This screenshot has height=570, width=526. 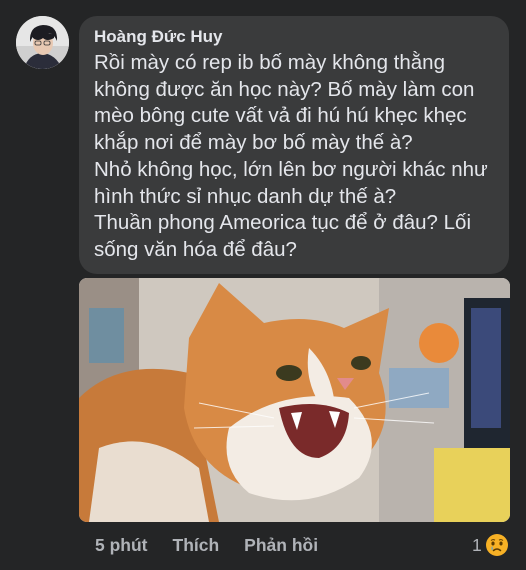 I want to click on comment-text-line: Nhỏ không học, lớn lên bơ người khác như, so click(x=291, y=169).